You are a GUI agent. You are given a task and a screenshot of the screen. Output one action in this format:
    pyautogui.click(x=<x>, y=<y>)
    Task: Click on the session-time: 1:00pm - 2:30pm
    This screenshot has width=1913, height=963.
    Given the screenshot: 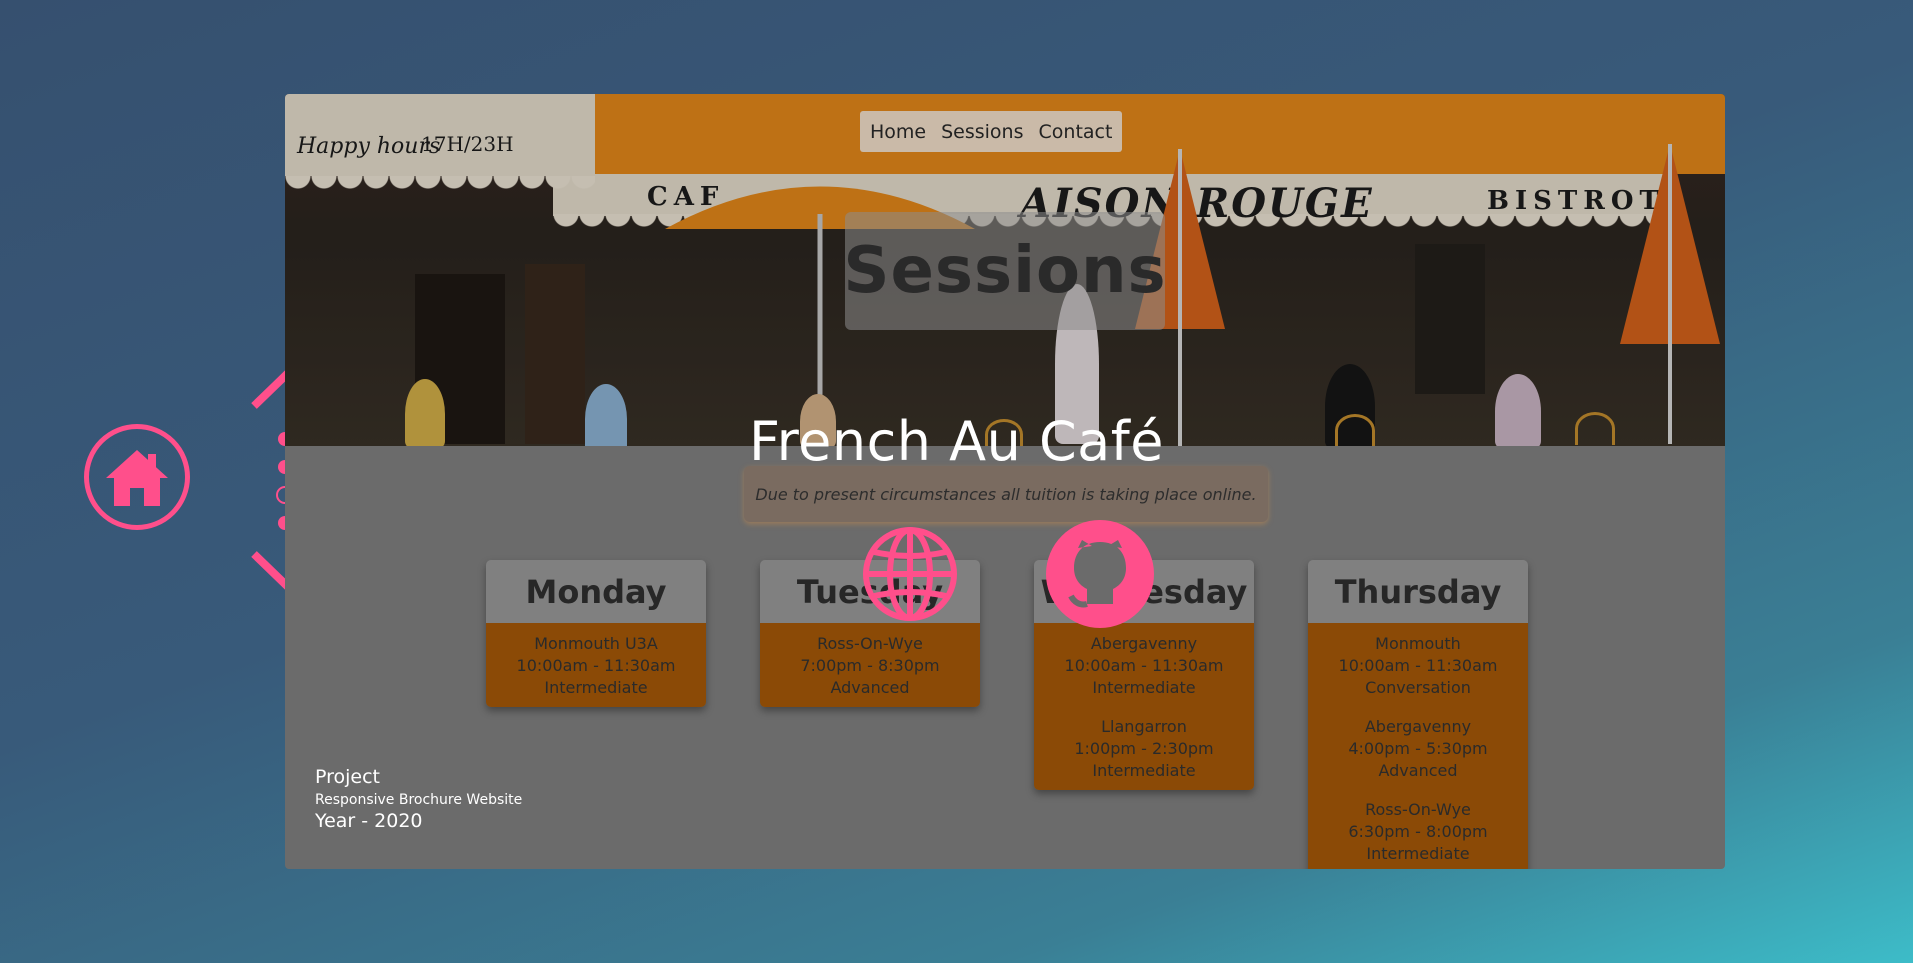 What is the action you would take?
    pyautogui.click(x=1144, y=748)
    